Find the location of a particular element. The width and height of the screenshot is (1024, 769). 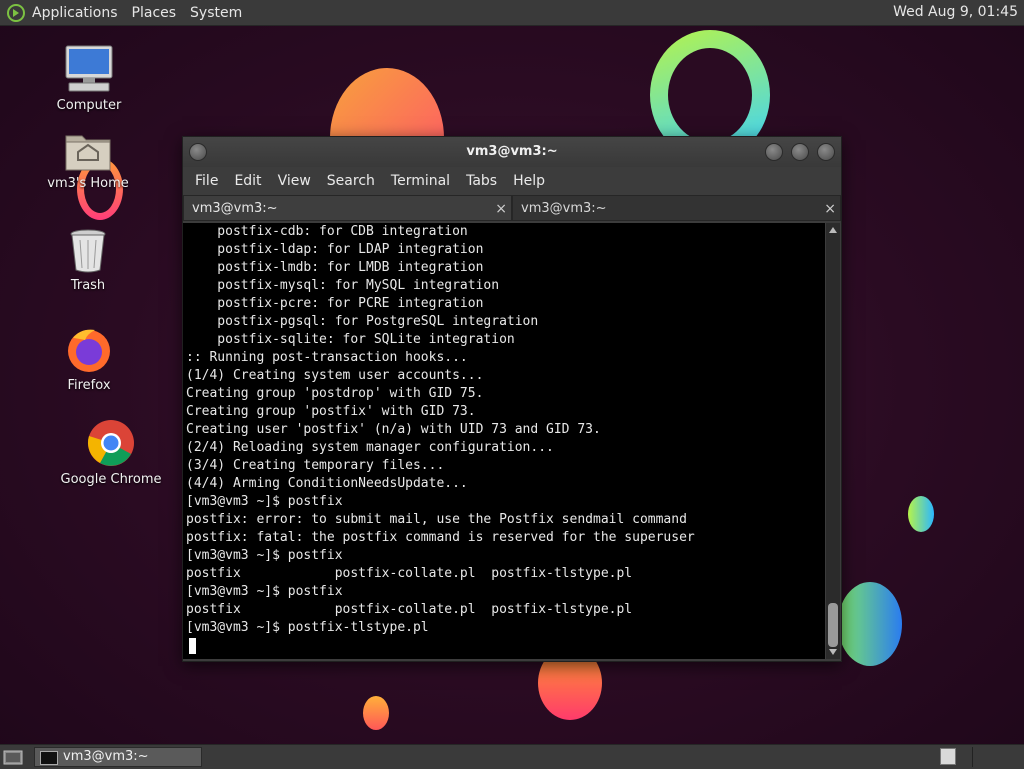

places-menu: Places is located at coordinates (154, 13).